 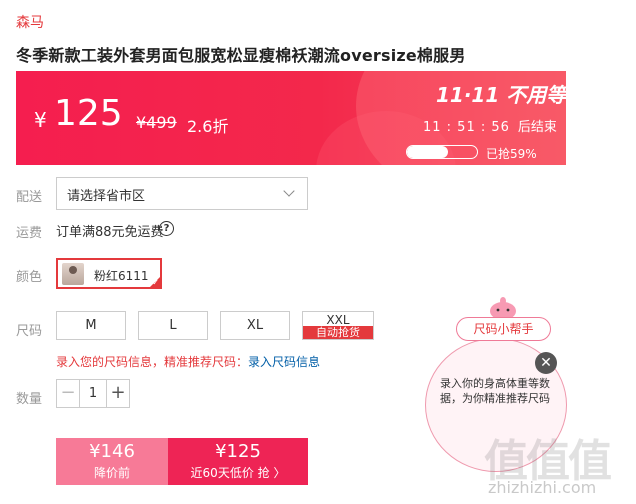 What do you see at coordinates (110, 232) in the screenshot?
I see `shipping-info: 订单满88元免运费` at bounding box center [110, 232].